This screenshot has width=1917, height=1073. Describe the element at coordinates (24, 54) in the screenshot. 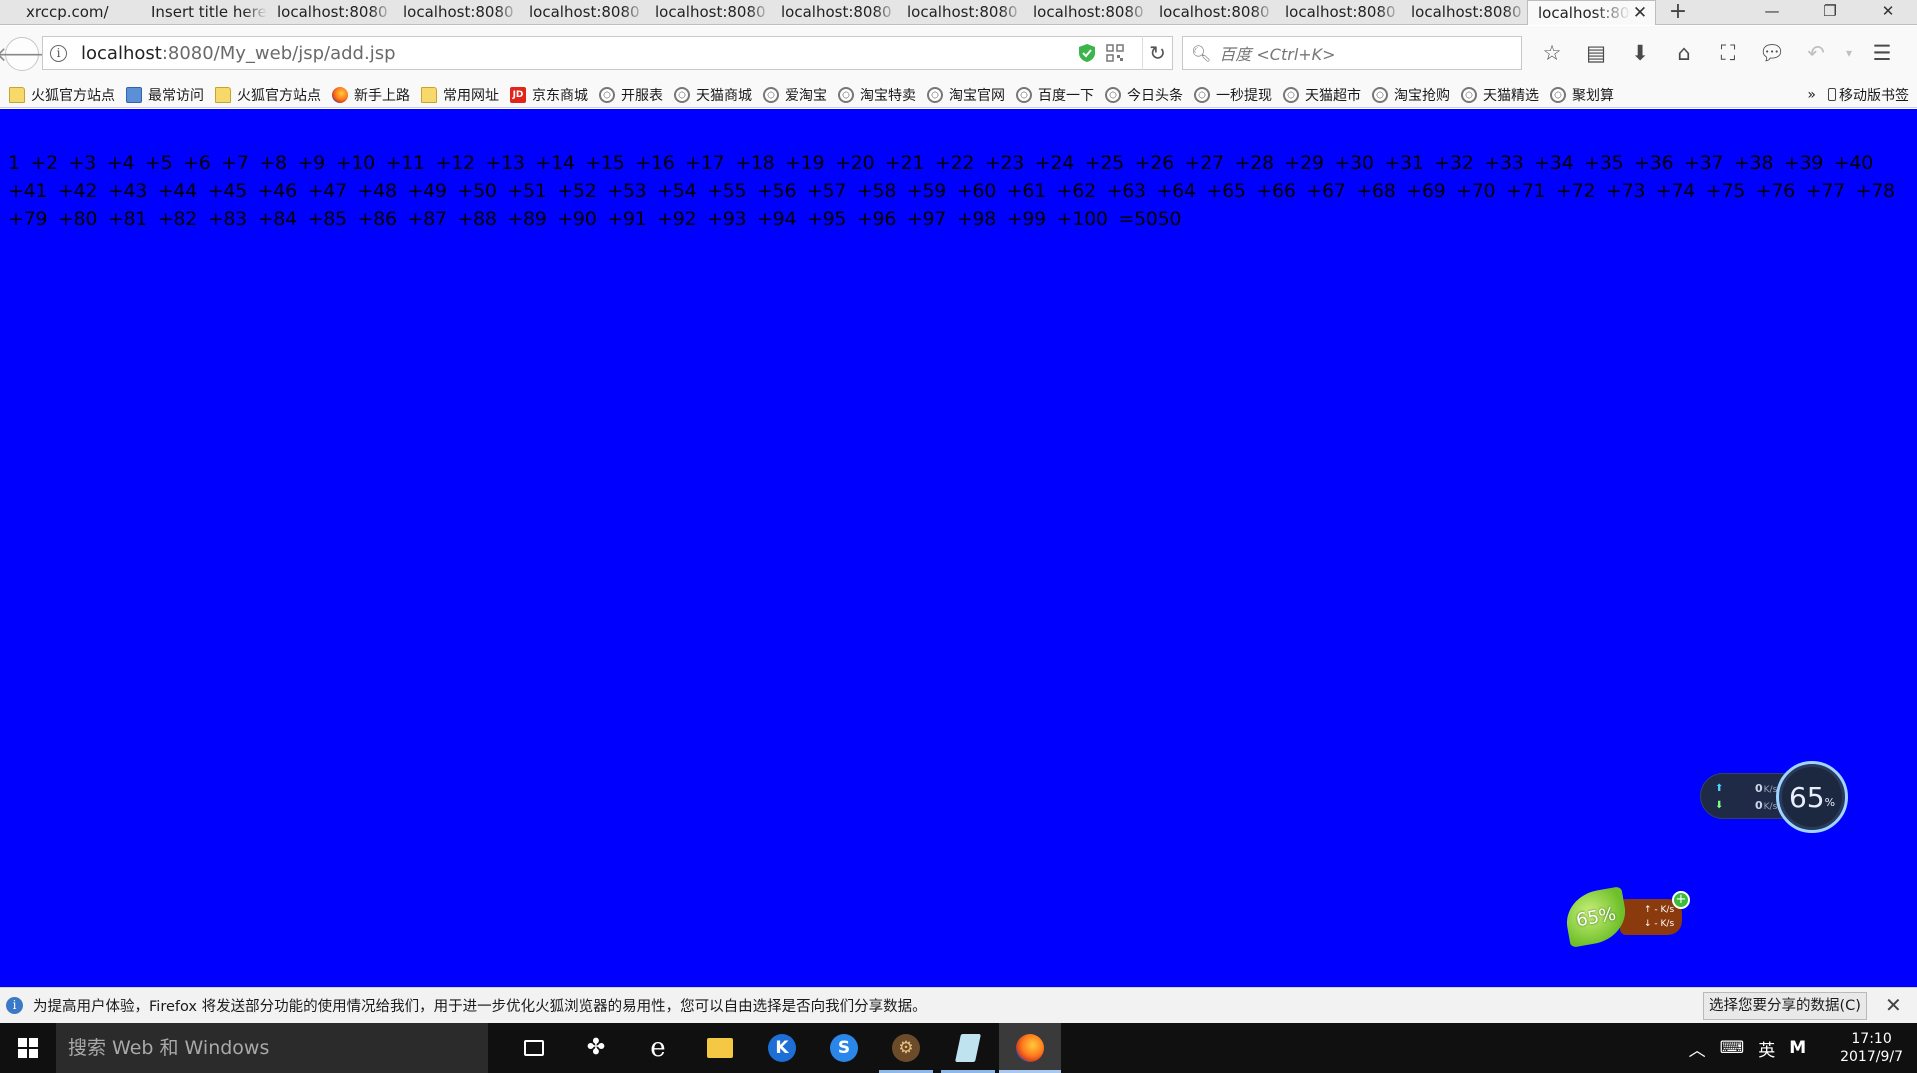

I see `back-button: 🡐` at that location.